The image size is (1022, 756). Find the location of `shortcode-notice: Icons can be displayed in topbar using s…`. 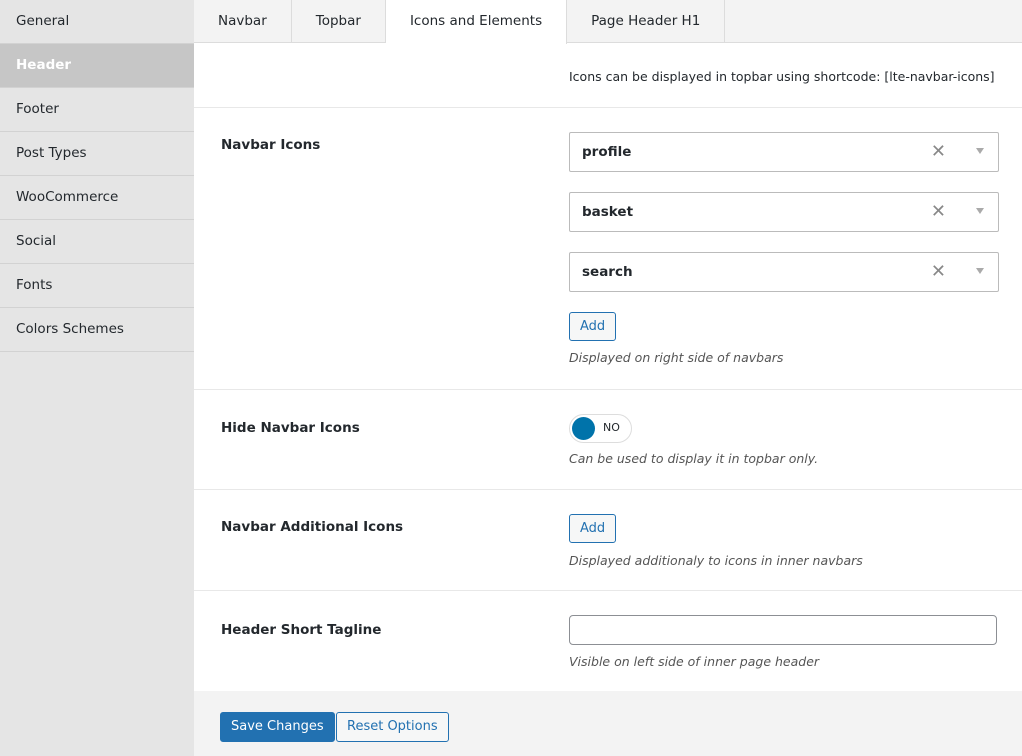

shortcode-notice: Icons can be displayed in topbar using s… is located at coordinates (782, 76).